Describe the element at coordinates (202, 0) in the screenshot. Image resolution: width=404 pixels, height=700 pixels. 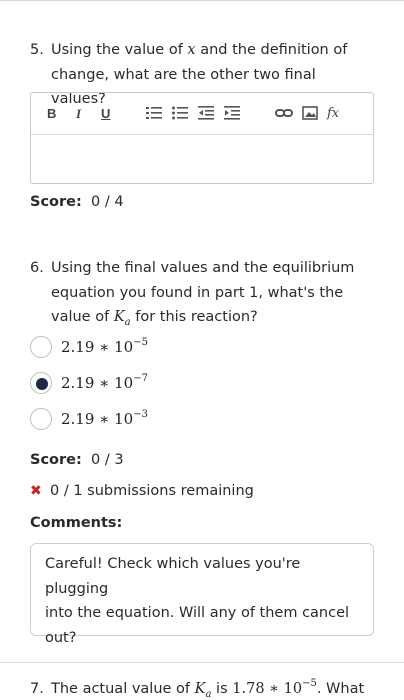
I see `top-divider` at that location.